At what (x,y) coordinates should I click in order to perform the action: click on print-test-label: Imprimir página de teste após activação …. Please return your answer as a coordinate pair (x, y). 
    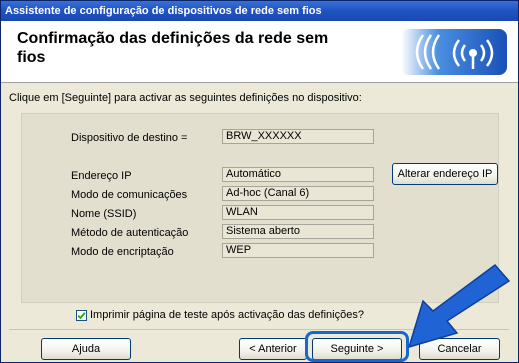
    Looking at the image, I should click on (227, 315).